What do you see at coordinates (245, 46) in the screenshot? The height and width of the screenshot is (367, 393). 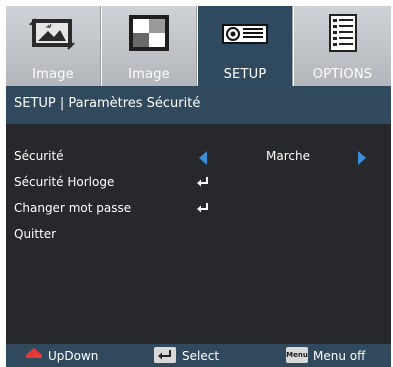 I see `tab-setup: SETUP` at bounding box center [245, 46].